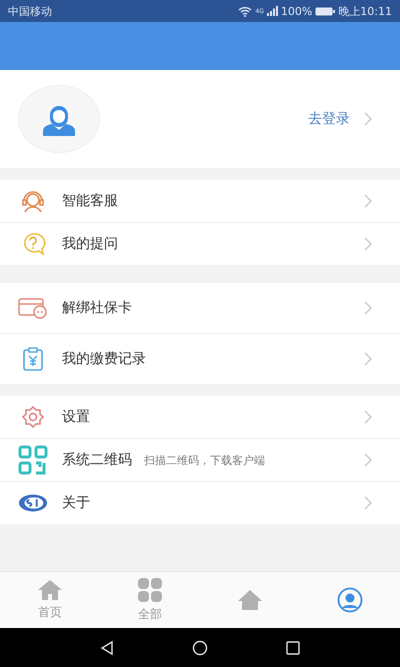 The height and width of the screenshot is (667, 400). Describe the element at coordinates (33, 460) in the screenshot. I see `qr-code-icon` at that location.